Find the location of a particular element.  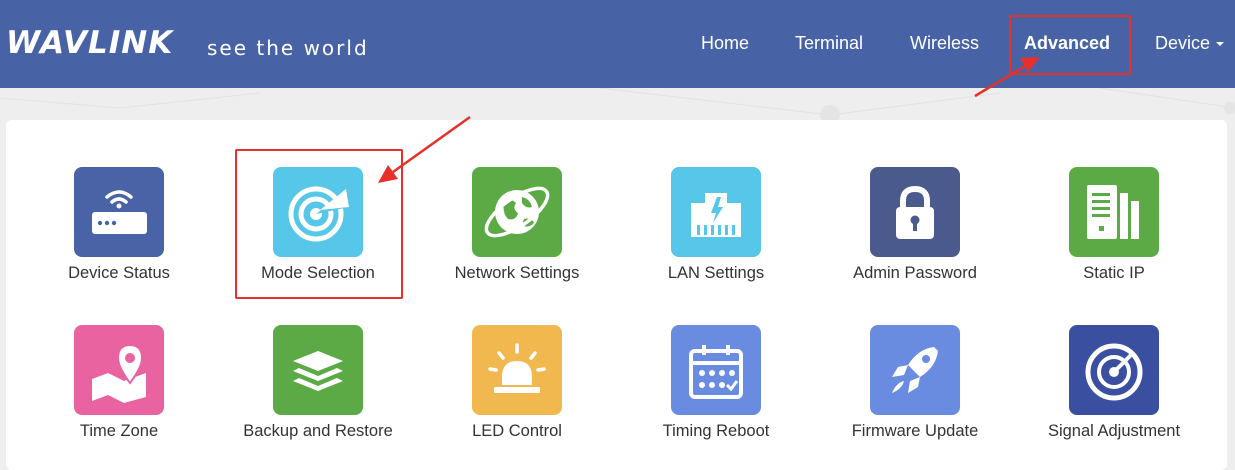

ethernet-port-icon is located at coordinates (716, 212).